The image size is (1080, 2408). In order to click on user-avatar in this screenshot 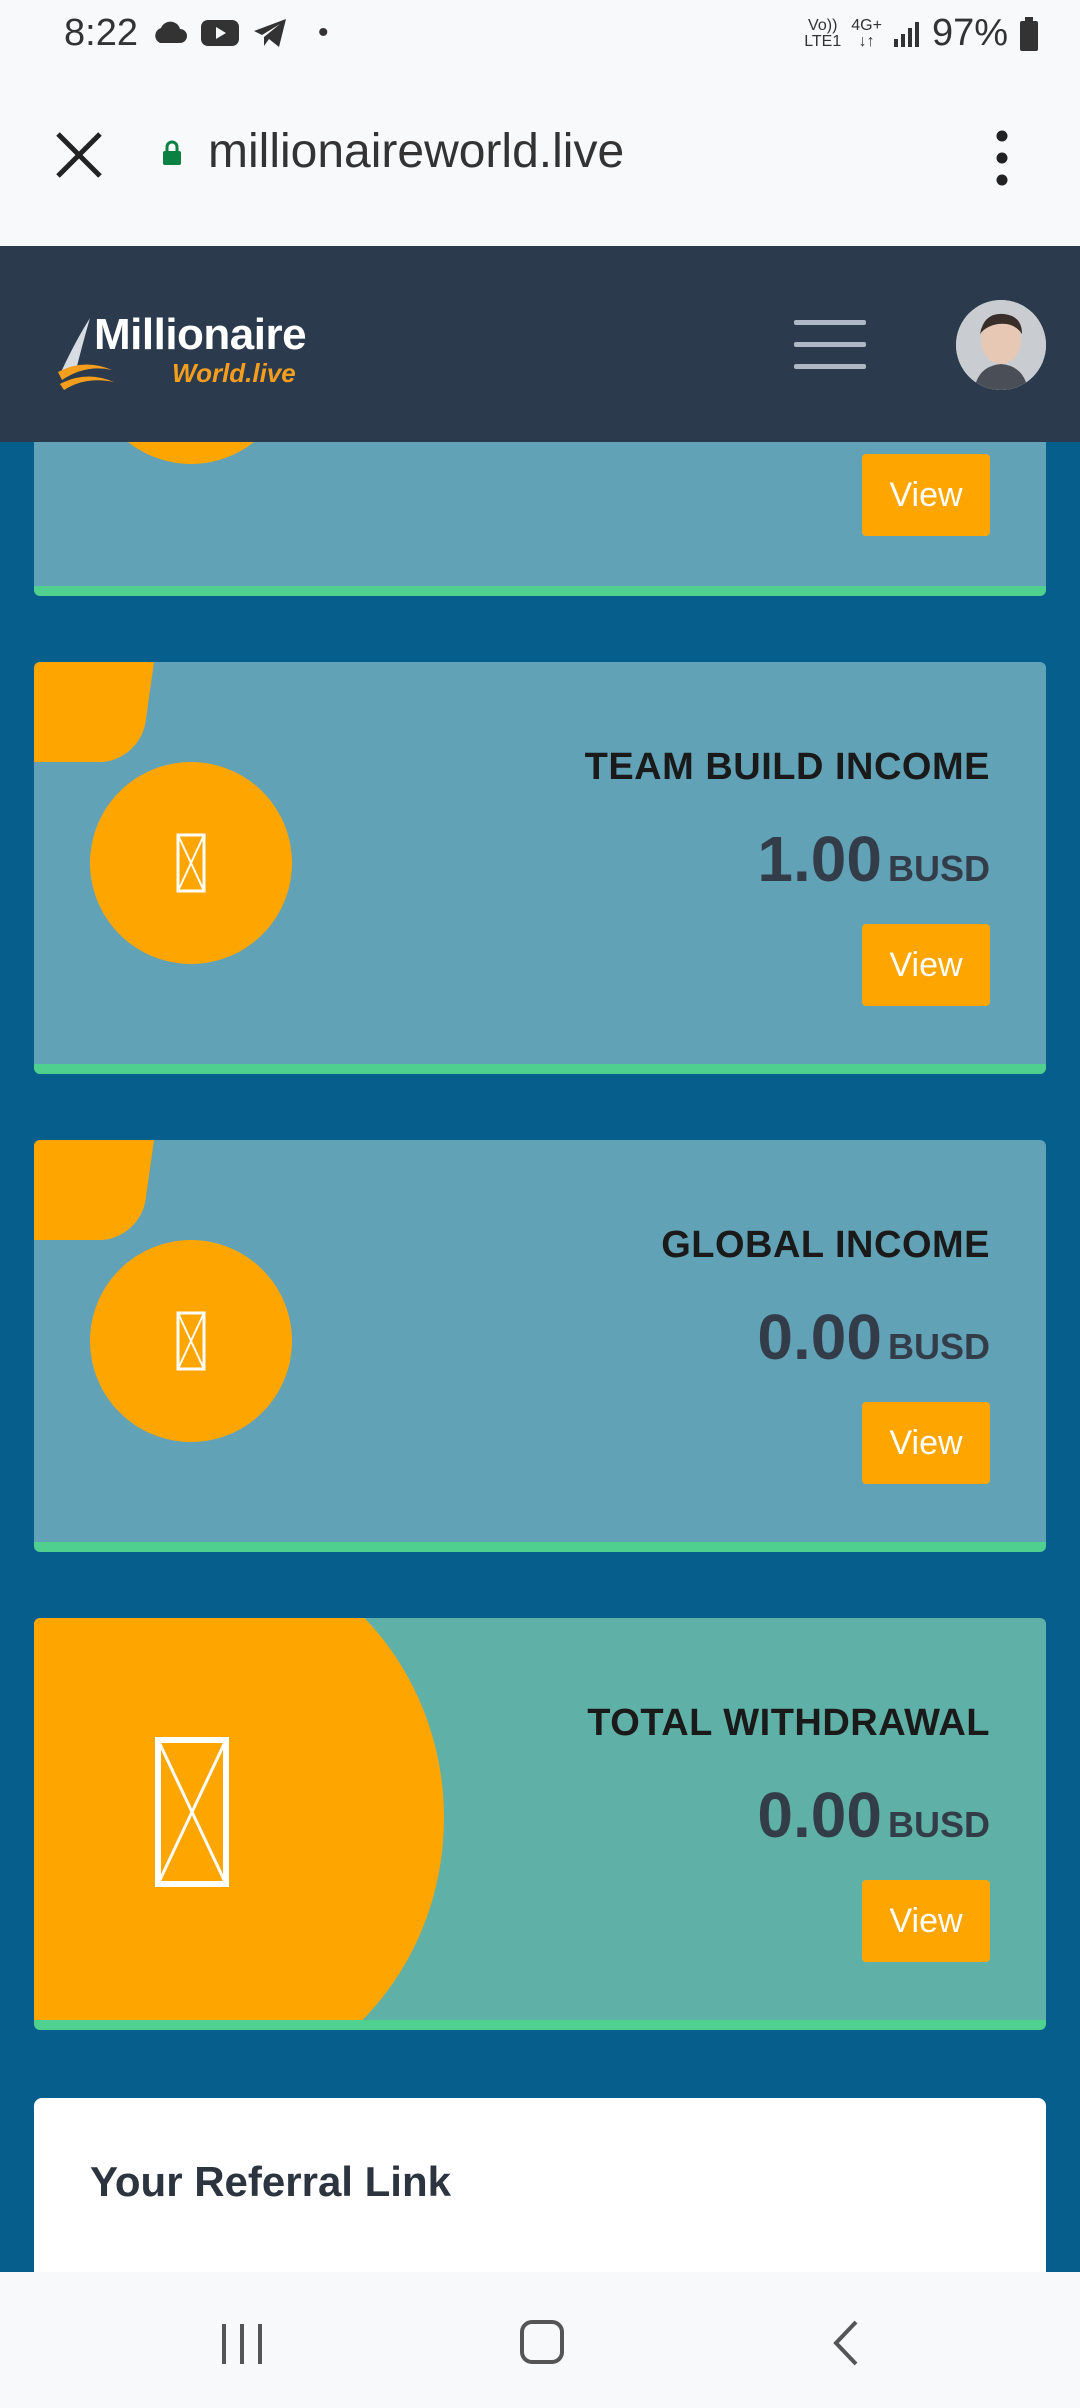, I will do `click(1001, 345)`.